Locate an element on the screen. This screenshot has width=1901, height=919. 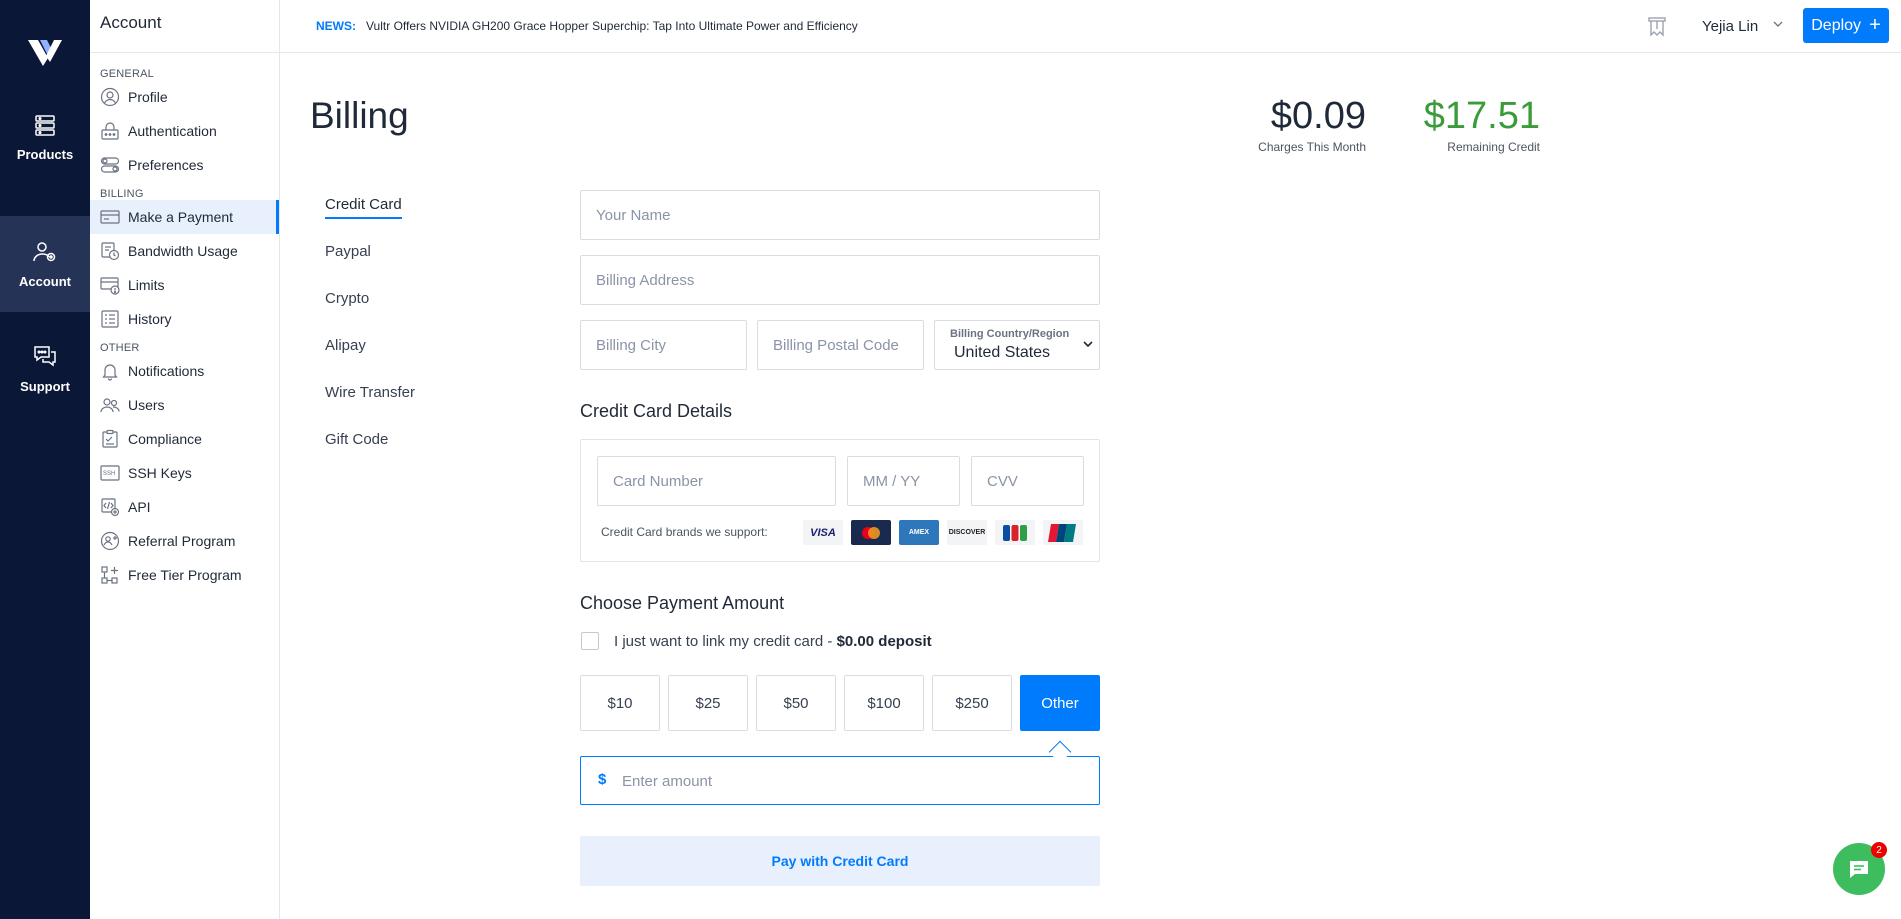
brand-text: AMEX is located at coordinates (919, 532).